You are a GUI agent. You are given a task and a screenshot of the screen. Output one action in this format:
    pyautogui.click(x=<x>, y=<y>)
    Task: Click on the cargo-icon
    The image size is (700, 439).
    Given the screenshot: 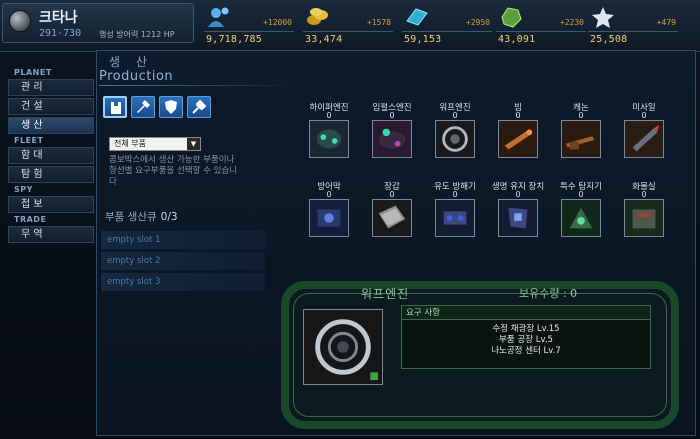 What is the action you would take?
    pyautogui.click(x=644, y=218)
    